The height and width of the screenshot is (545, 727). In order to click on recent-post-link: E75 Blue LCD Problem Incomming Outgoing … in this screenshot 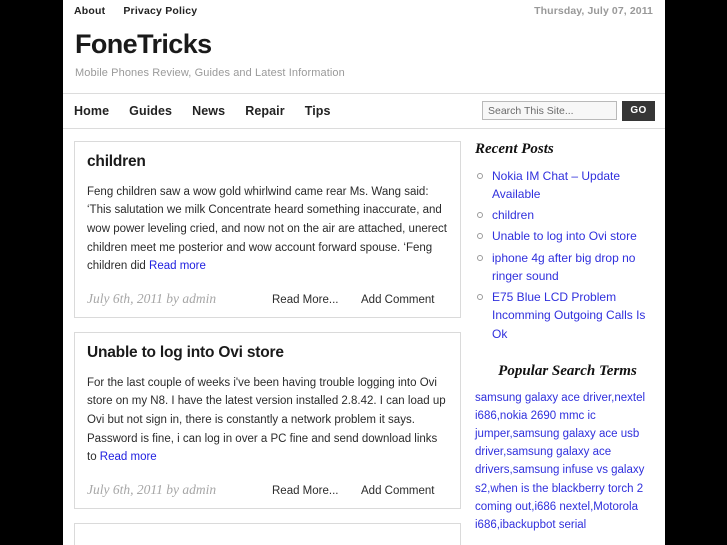, I will do `click(568, 315)`.